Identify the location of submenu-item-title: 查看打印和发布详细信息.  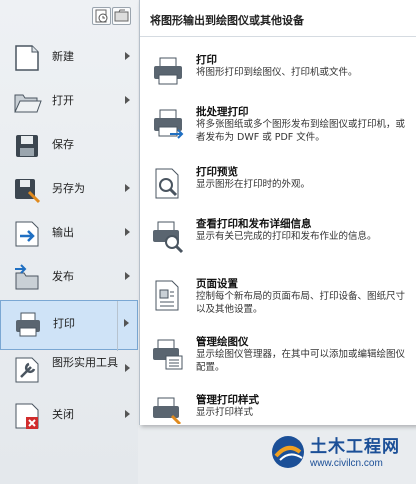
(254, 224).